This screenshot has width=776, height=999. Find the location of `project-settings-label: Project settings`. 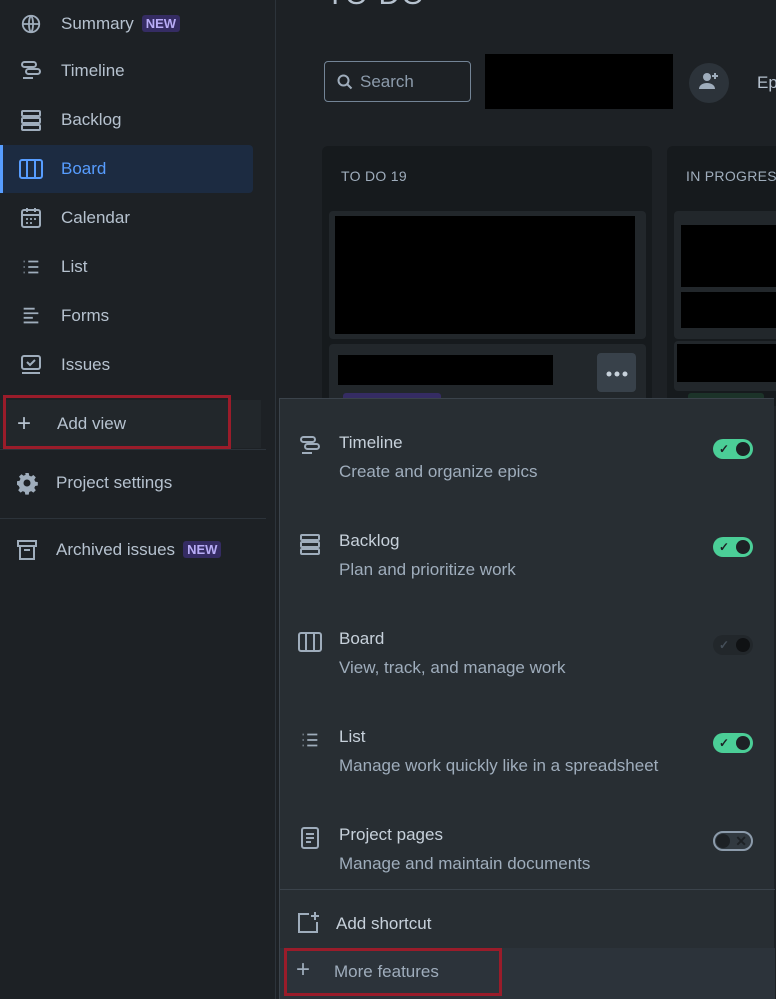

project-settings-label: Project settings is located at coordinates (114, 482).